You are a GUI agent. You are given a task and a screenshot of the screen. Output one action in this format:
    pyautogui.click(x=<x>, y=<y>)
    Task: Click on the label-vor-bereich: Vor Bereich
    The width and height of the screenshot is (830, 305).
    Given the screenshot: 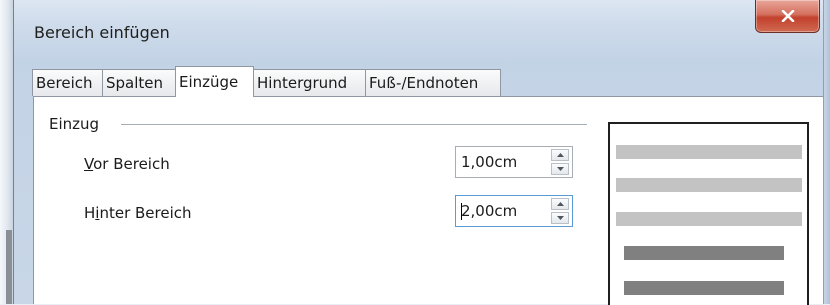 What is the action you would take?
    pyautogui.click(x=127, y=164)
    